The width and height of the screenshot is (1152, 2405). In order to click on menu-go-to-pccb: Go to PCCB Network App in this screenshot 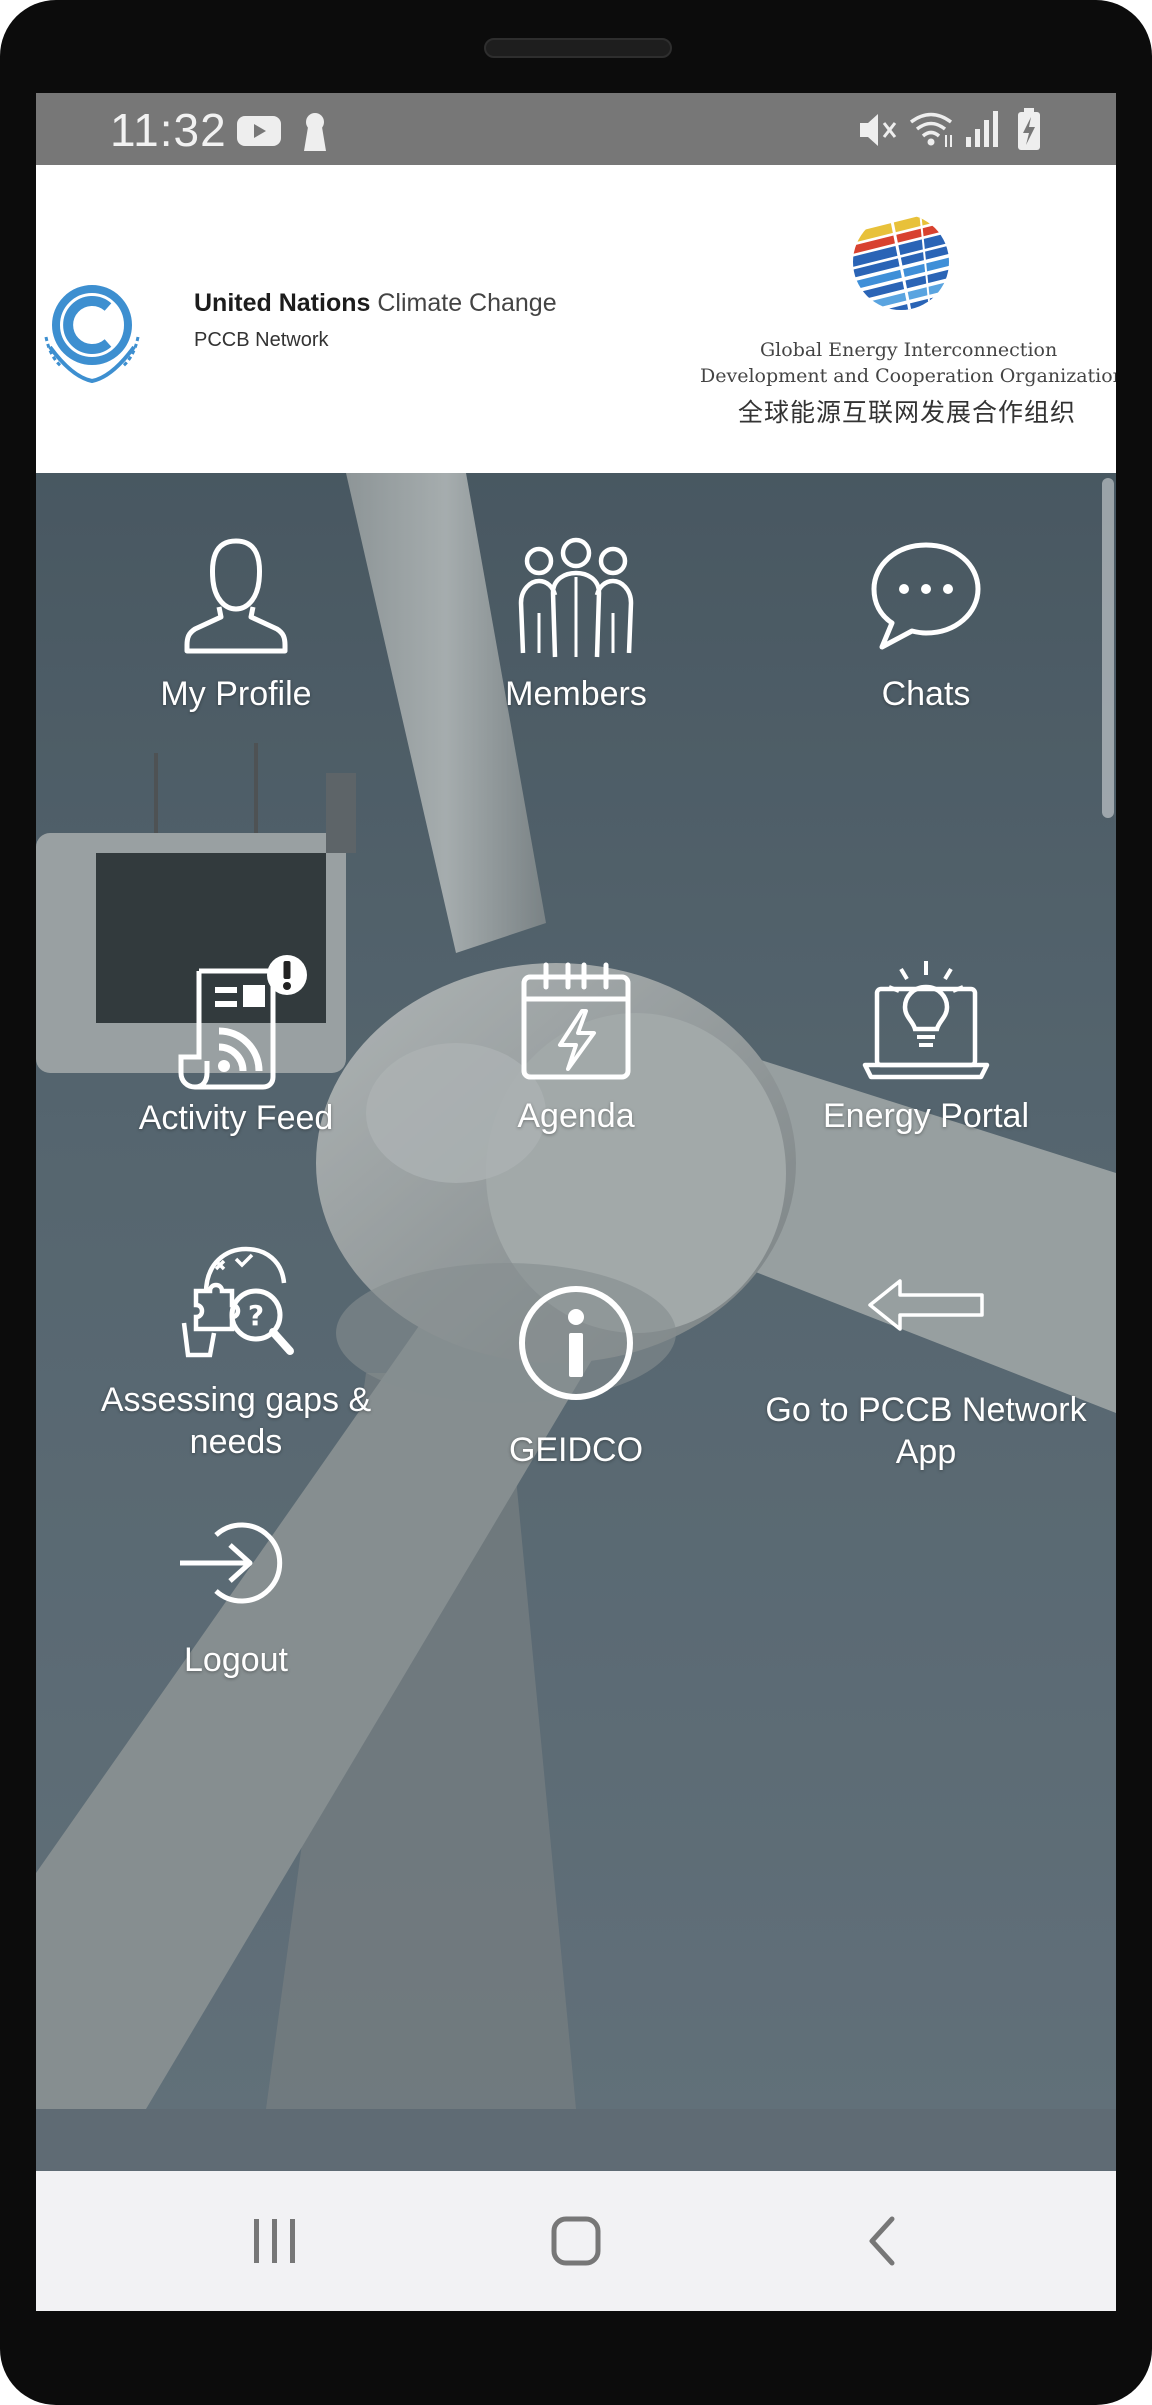, I will do `click(926, 1374)`.